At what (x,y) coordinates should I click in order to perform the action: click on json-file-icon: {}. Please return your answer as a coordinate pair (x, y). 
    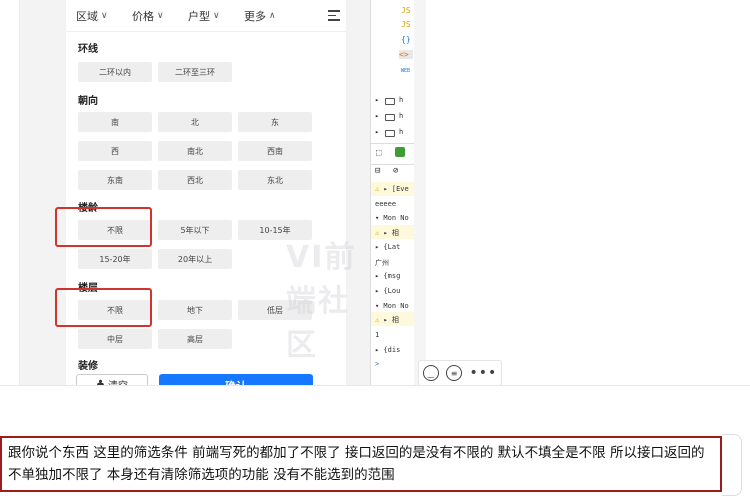
    Looking at the image, I should click on (406, 39).